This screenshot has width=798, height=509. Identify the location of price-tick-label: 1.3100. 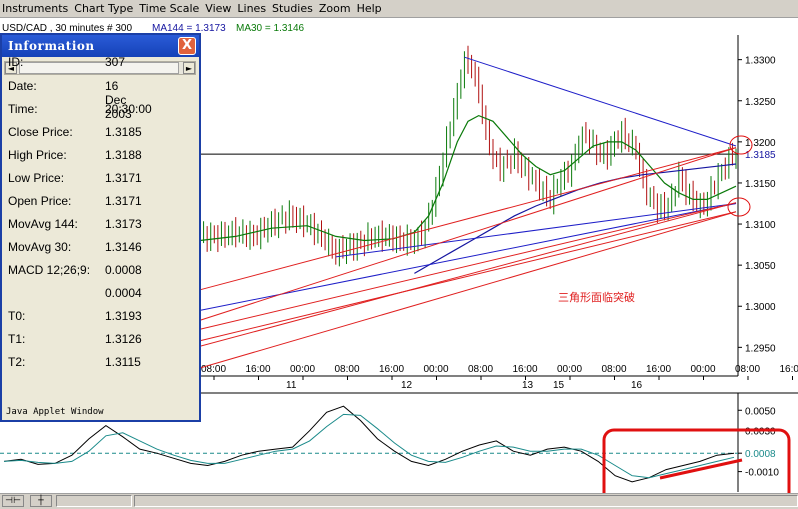
(760, 225).